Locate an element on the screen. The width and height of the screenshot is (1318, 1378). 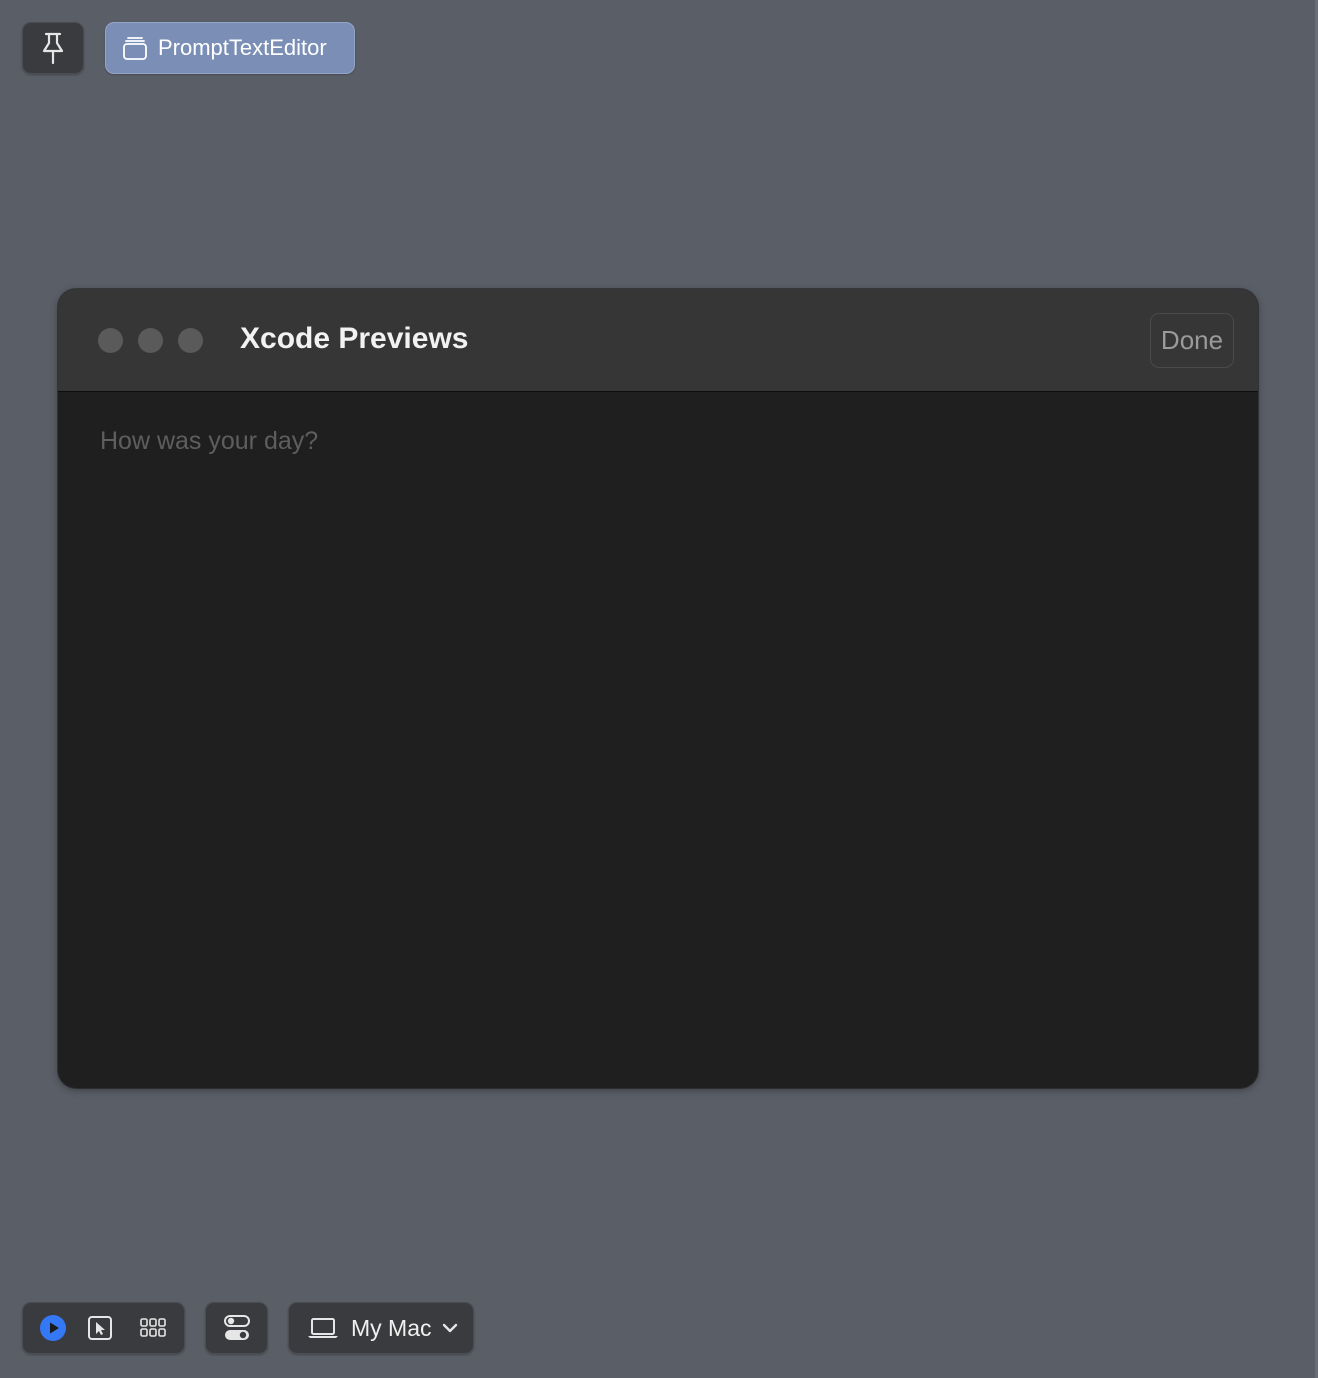
close-window-button is located at coordinates (110, 340).